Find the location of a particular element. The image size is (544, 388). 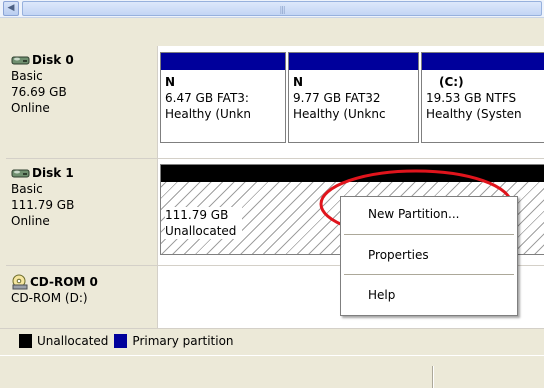

disk-label-0: Disk 0 Basic 76.69 GB Online is located at coordinates (82, 102).